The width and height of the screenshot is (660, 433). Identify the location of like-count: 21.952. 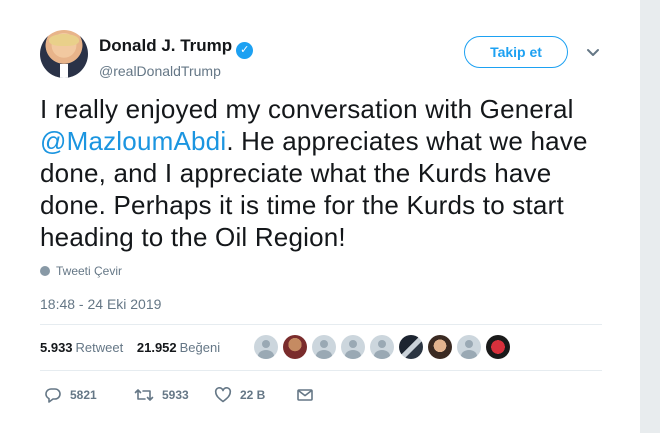
(156, 347).